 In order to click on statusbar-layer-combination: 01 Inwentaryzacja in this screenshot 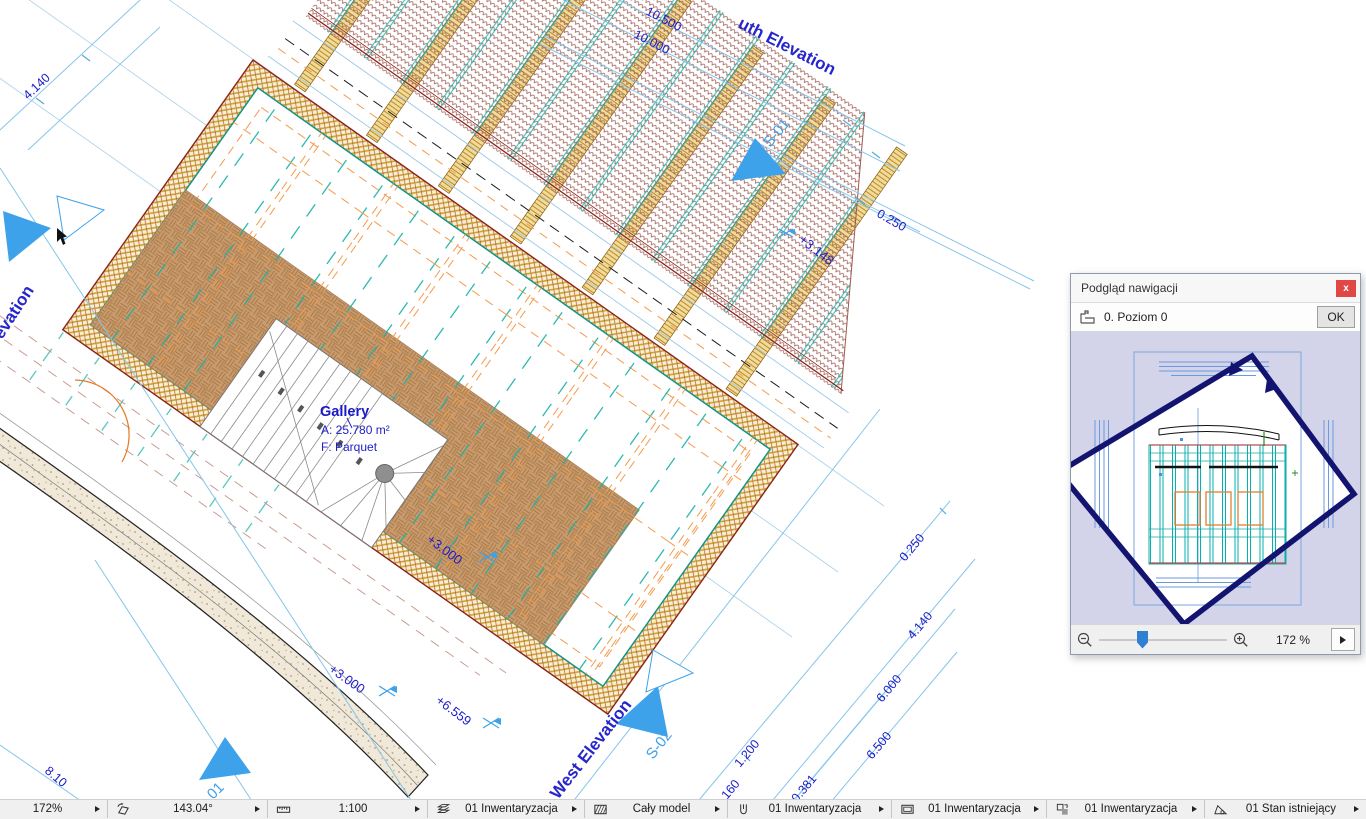, I will do `click(506, 809)`.